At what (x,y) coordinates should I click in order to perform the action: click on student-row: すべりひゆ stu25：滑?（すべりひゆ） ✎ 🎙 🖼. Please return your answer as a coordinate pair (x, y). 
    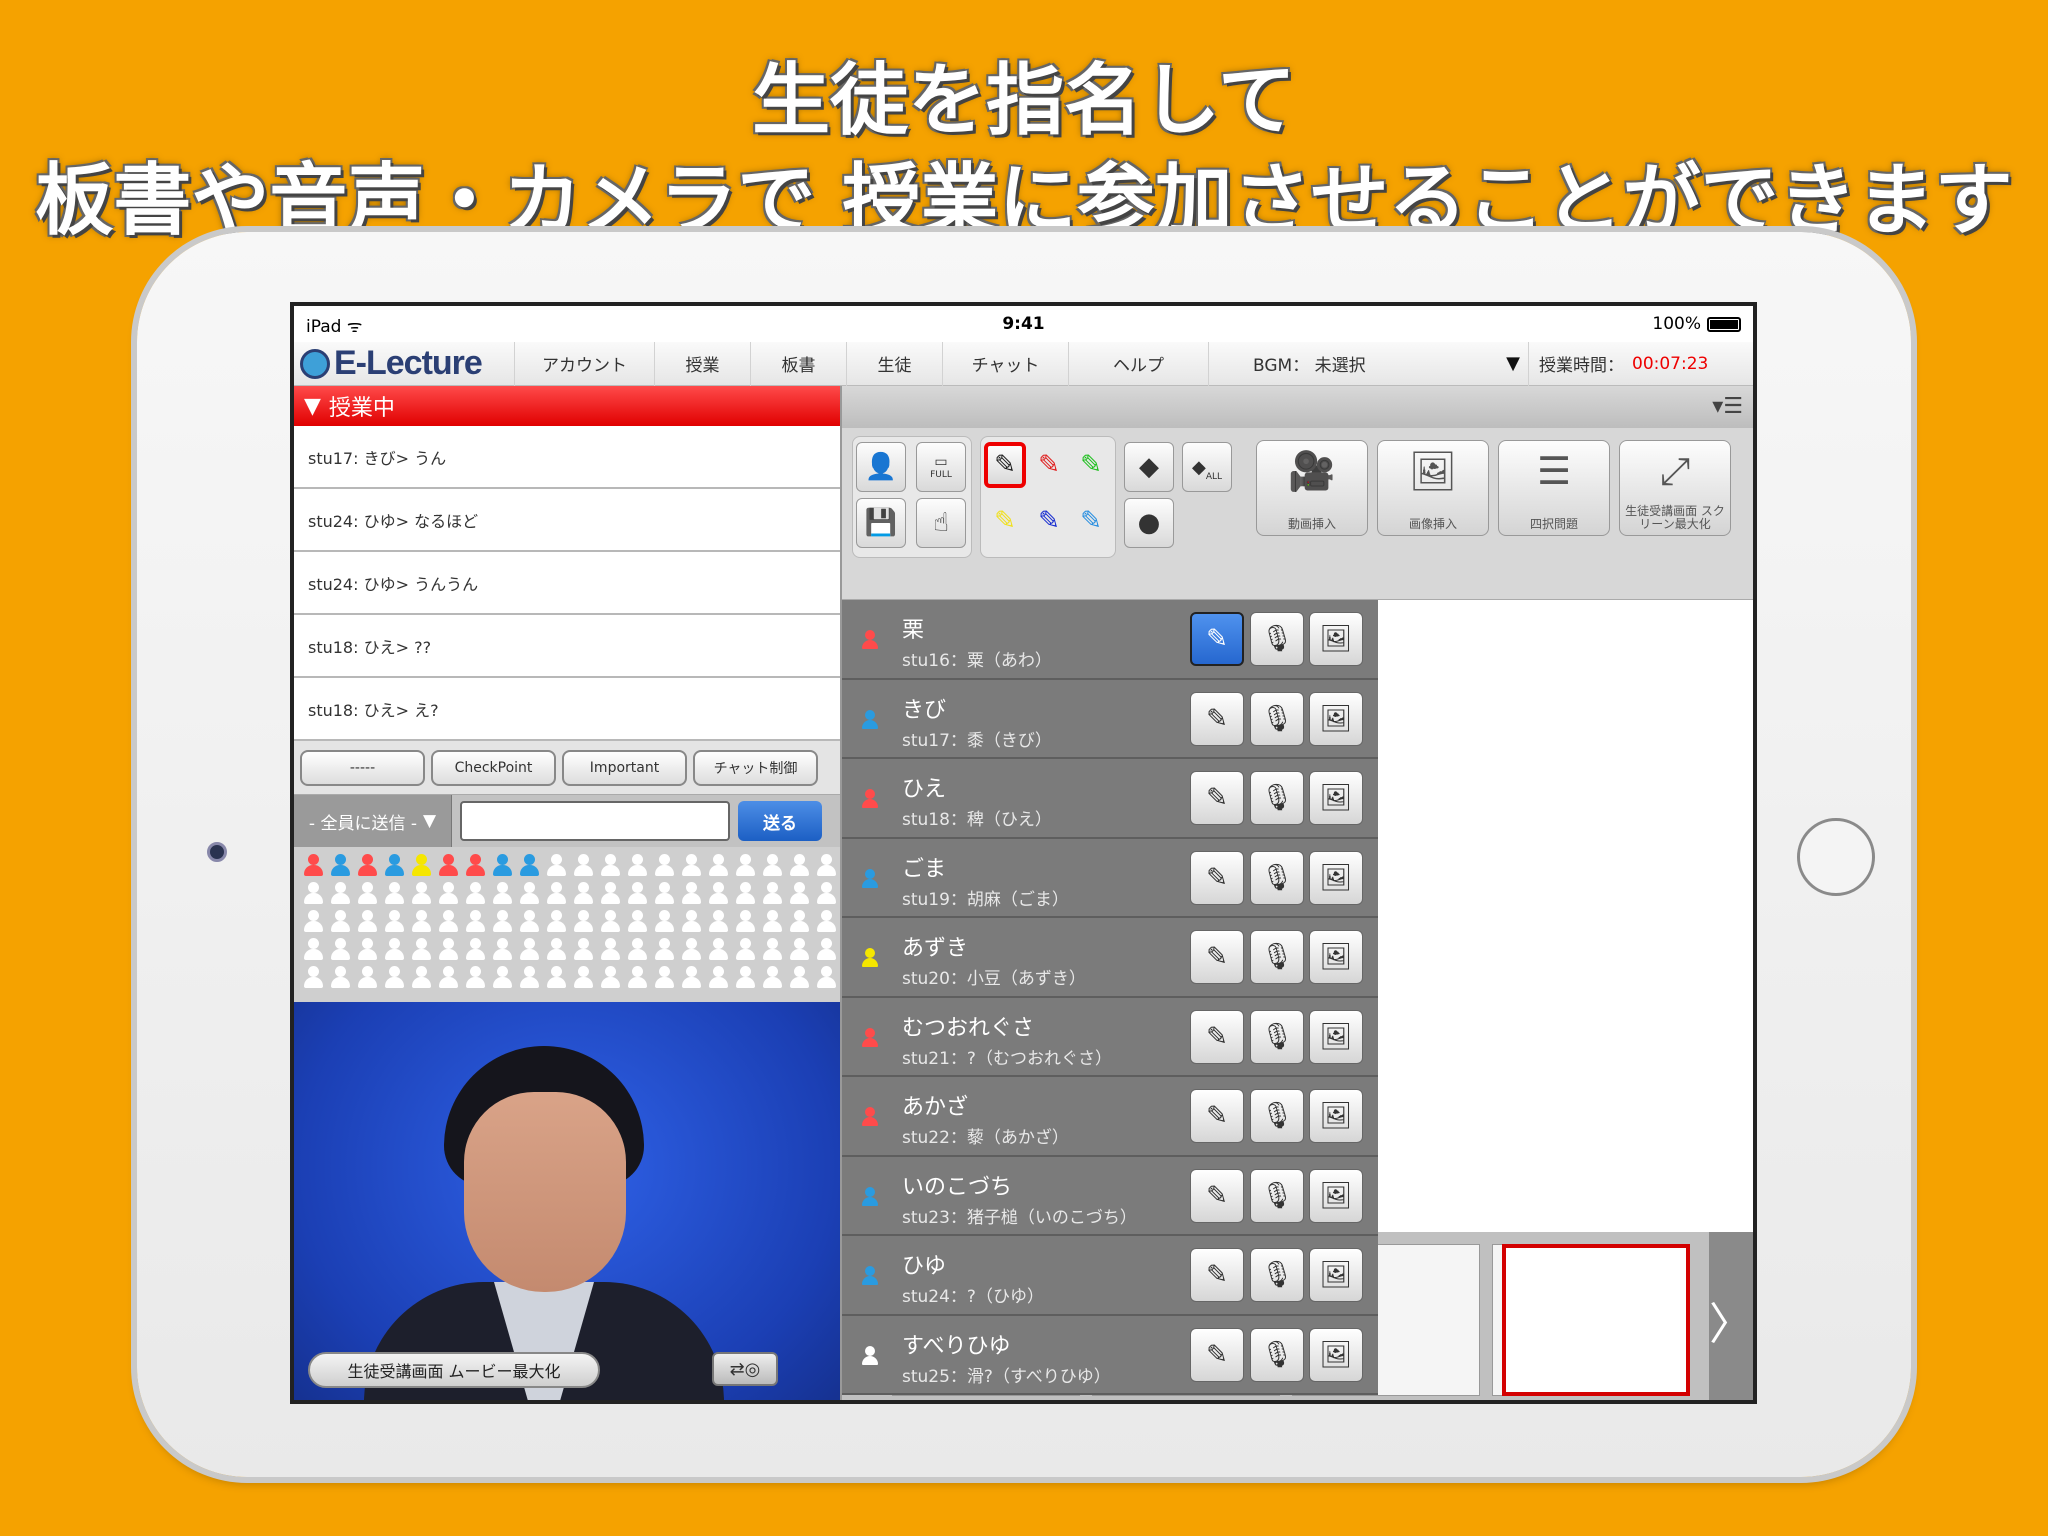
    Looking at the image, I should click on (1110, 1355).